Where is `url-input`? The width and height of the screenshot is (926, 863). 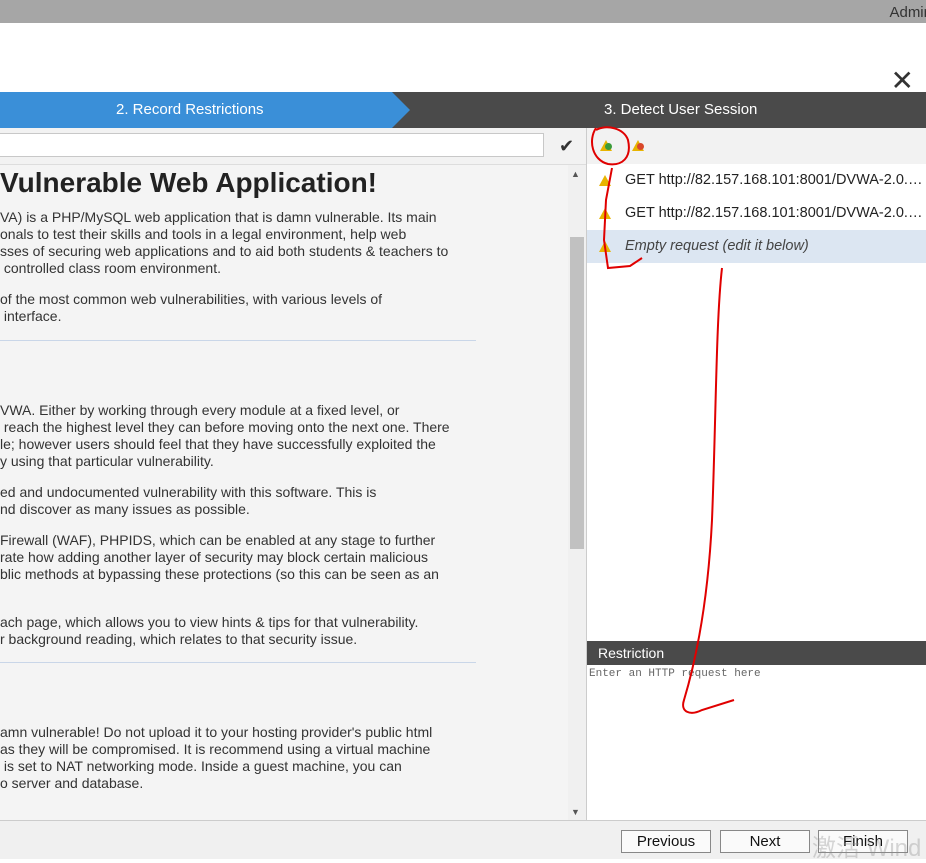 url-input is located at coordinates (272, 145).